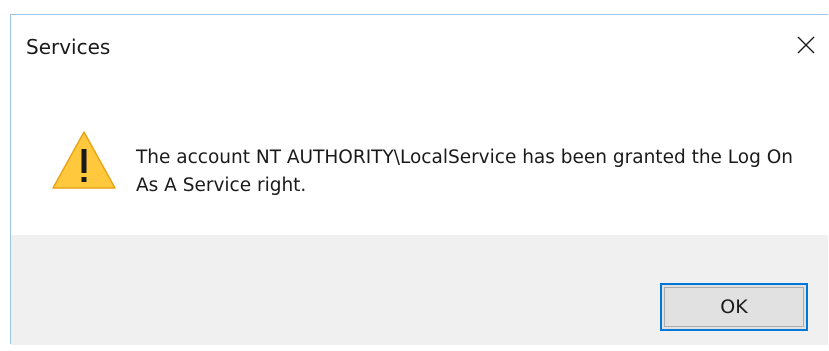  I want to click on warning-icon, so click(84, 160).